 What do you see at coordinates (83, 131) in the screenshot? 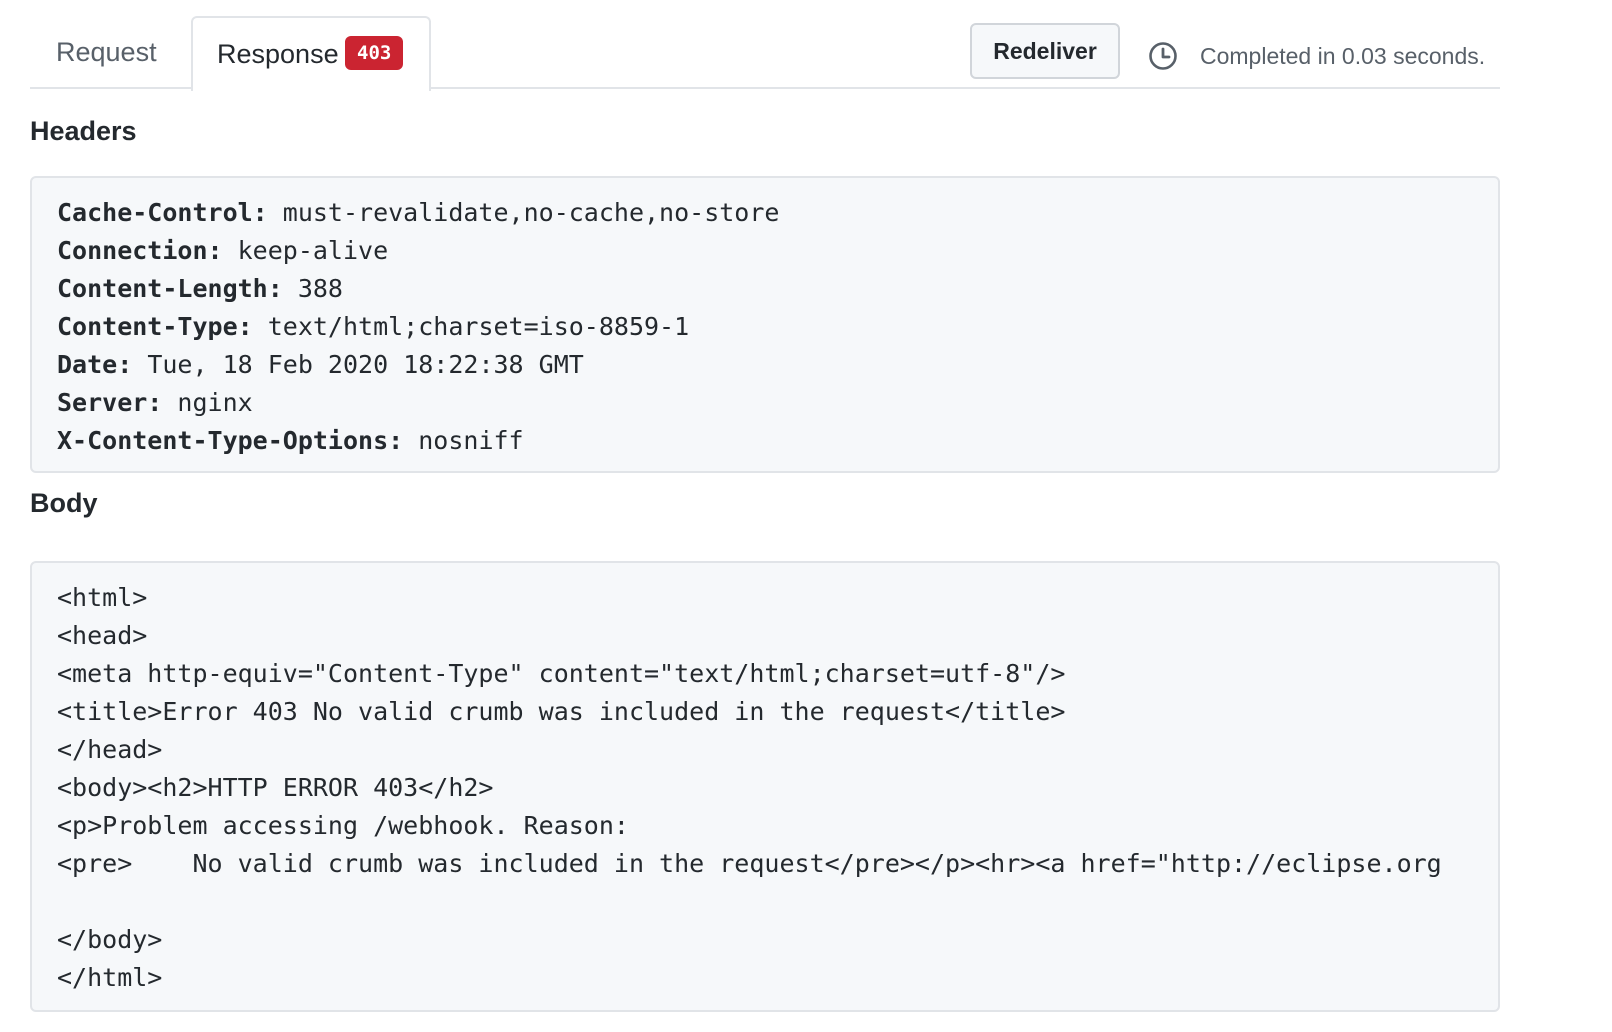
I see `headers-heading: Headers` at bounding box center [83, 131].